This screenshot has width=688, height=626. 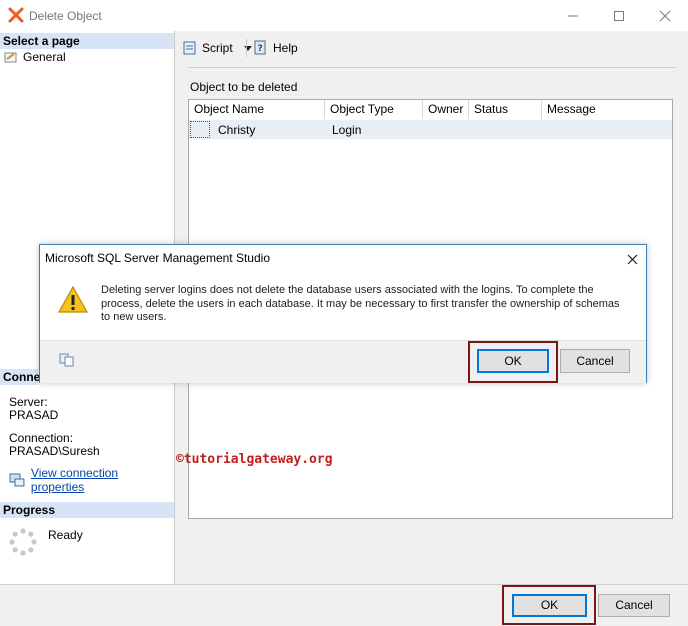 I want to click on maximize-button, so click(x=619, y=15).